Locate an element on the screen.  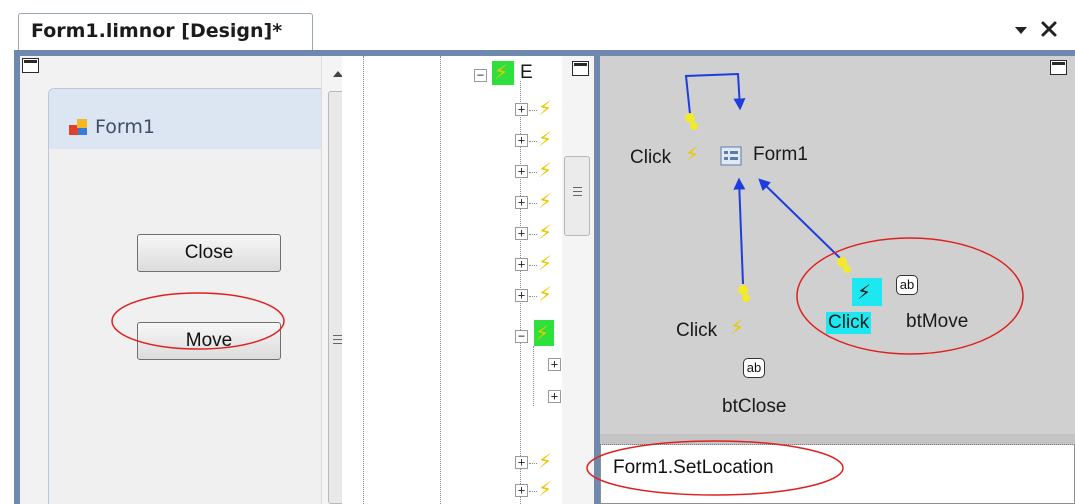
btmove-click-event-label: Click is located at coordinates (849, 323).